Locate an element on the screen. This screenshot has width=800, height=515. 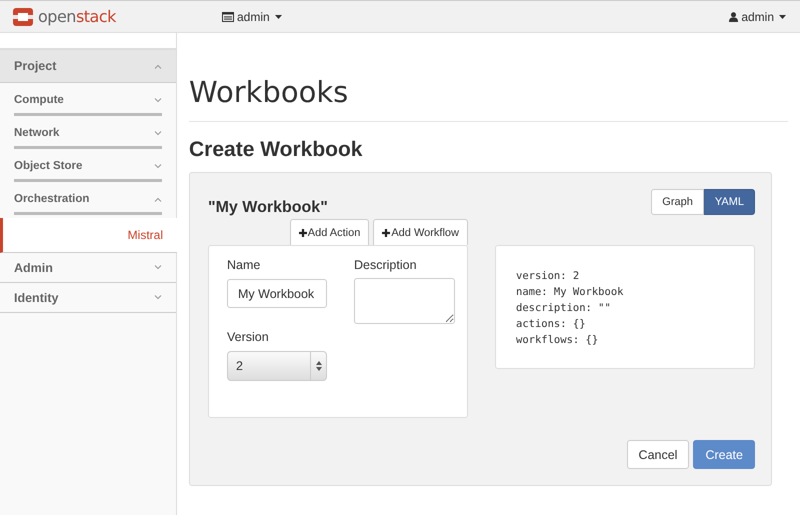
field-label: Description is located at coordinates (386, 265).